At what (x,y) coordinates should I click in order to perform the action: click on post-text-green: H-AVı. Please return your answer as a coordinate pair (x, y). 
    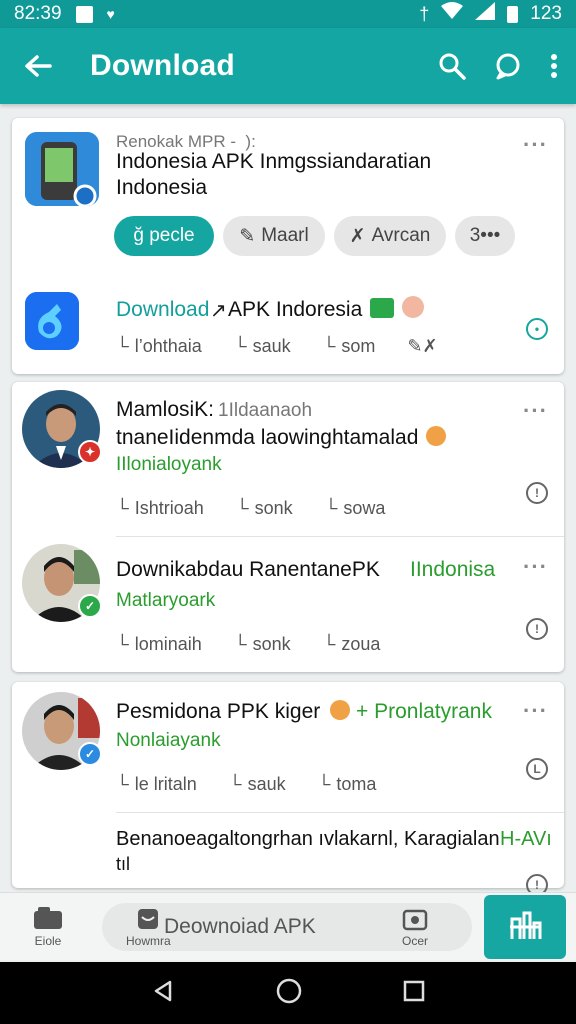
    Looking at the image, I should click on (526, 839).